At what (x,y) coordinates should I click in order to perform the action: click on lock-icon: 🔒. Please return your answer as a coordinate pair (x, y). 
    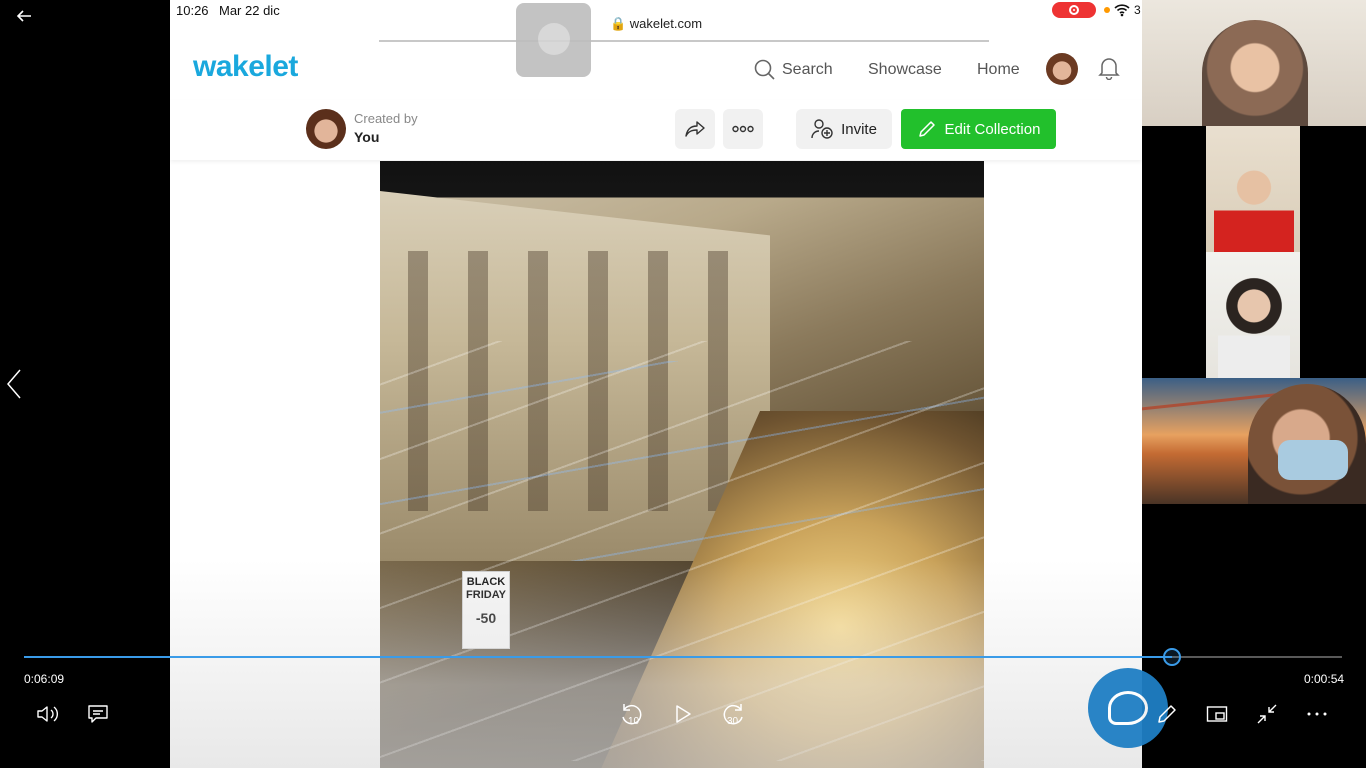
    Looking at the image, I should click on (618, 23).